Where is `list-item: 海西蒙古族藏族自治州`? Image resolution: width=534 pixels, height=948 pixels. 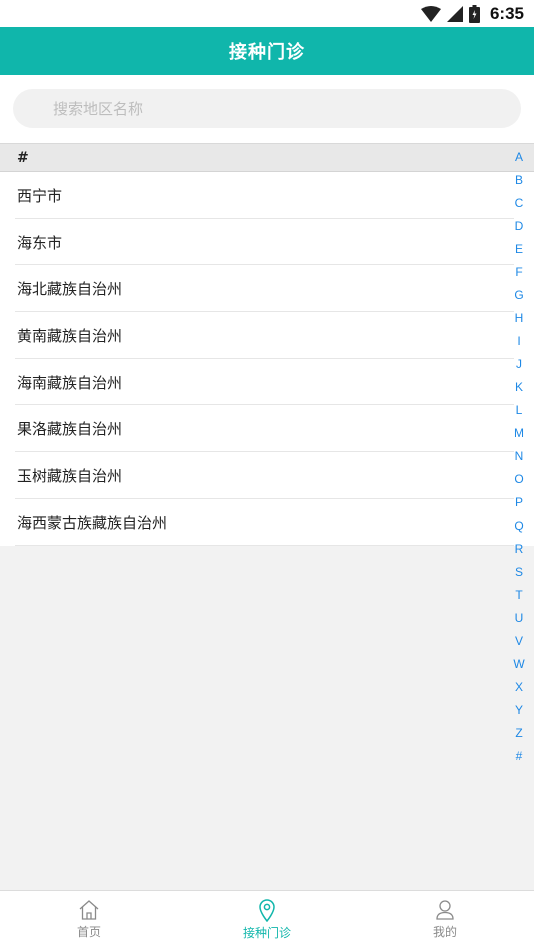 list-item: 海西蒙古族藏族自治州 is located at coordinates (267, 522).